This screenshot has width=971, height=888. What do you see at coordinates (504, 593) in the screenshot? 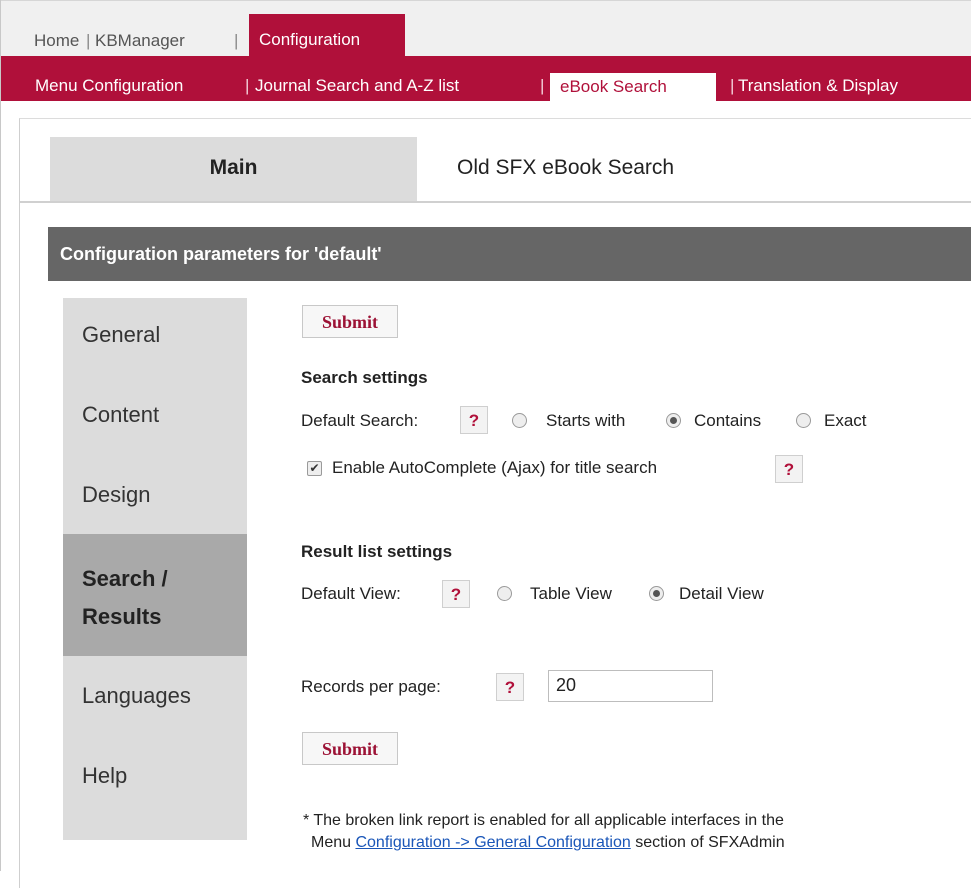
I see `radio-table-view` at bounding box center [504, 593].